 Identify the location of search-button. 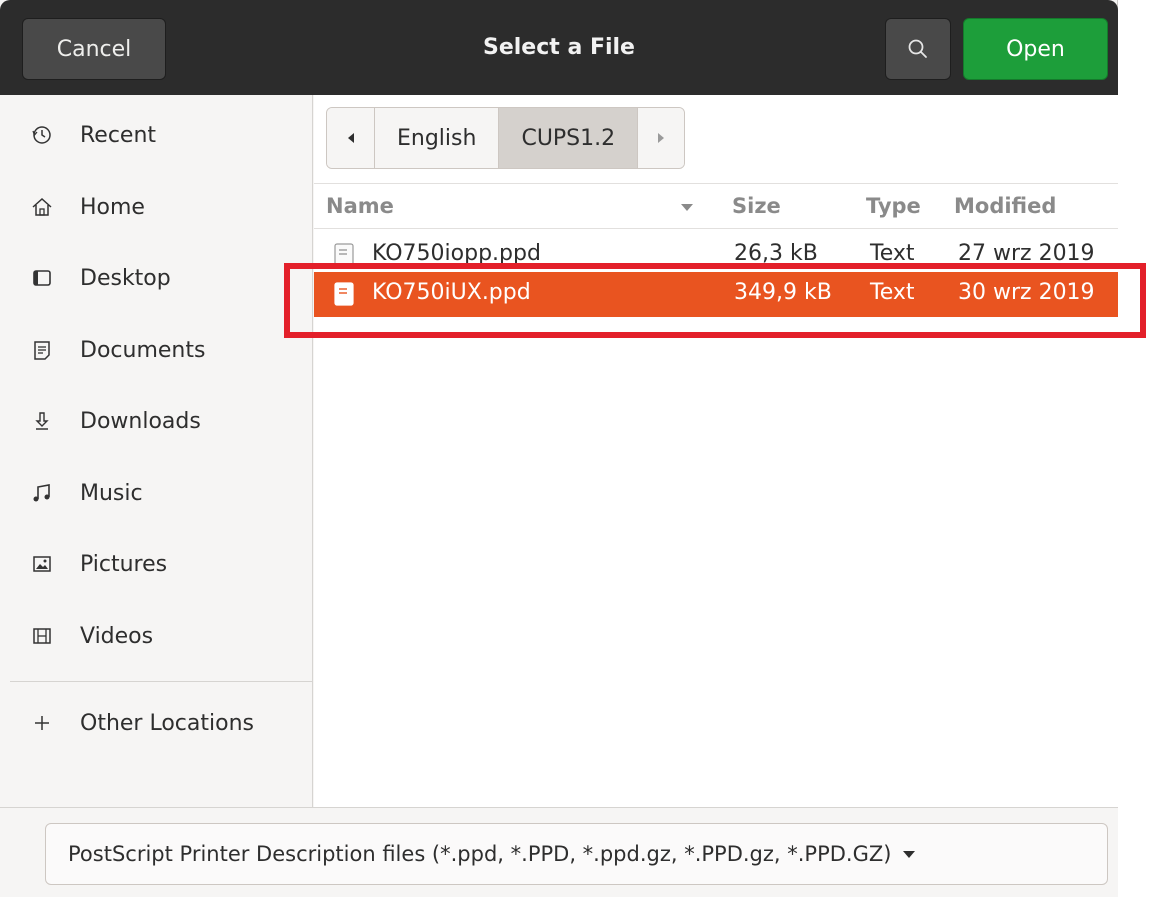
(918, 49).